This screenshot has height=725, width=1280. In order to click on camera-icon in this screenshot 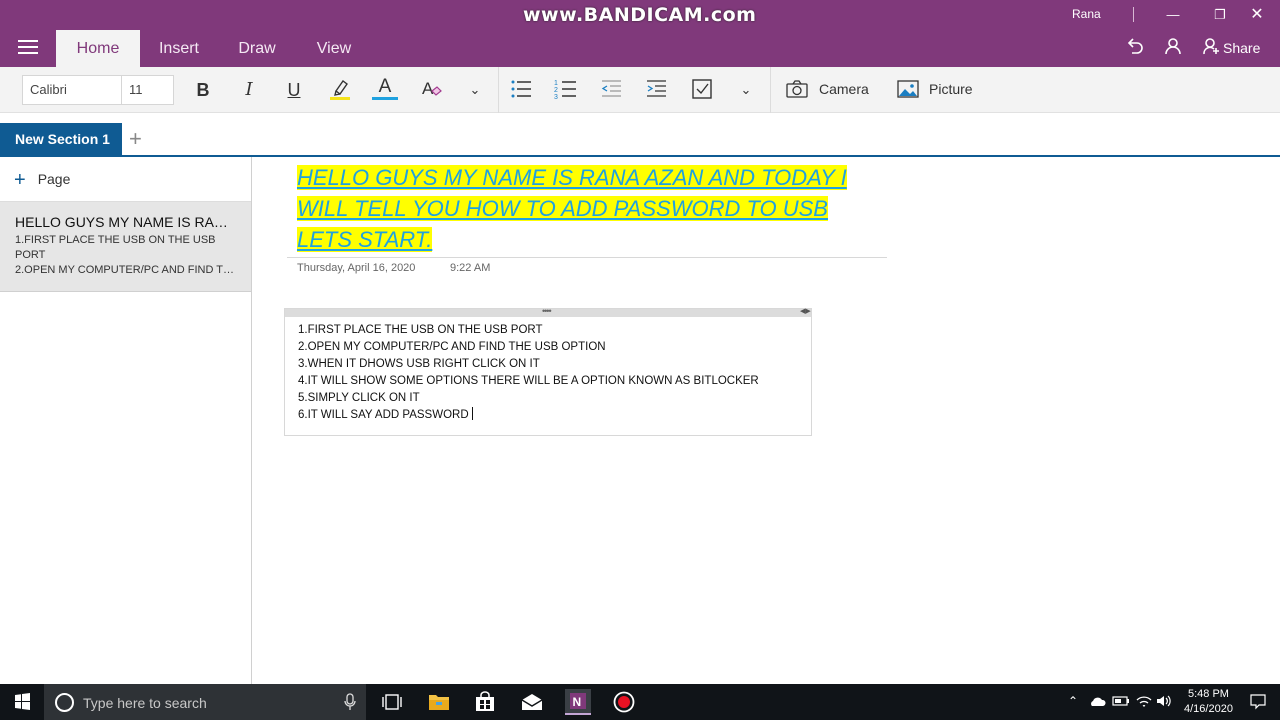, I will do `click(797, 90)`.